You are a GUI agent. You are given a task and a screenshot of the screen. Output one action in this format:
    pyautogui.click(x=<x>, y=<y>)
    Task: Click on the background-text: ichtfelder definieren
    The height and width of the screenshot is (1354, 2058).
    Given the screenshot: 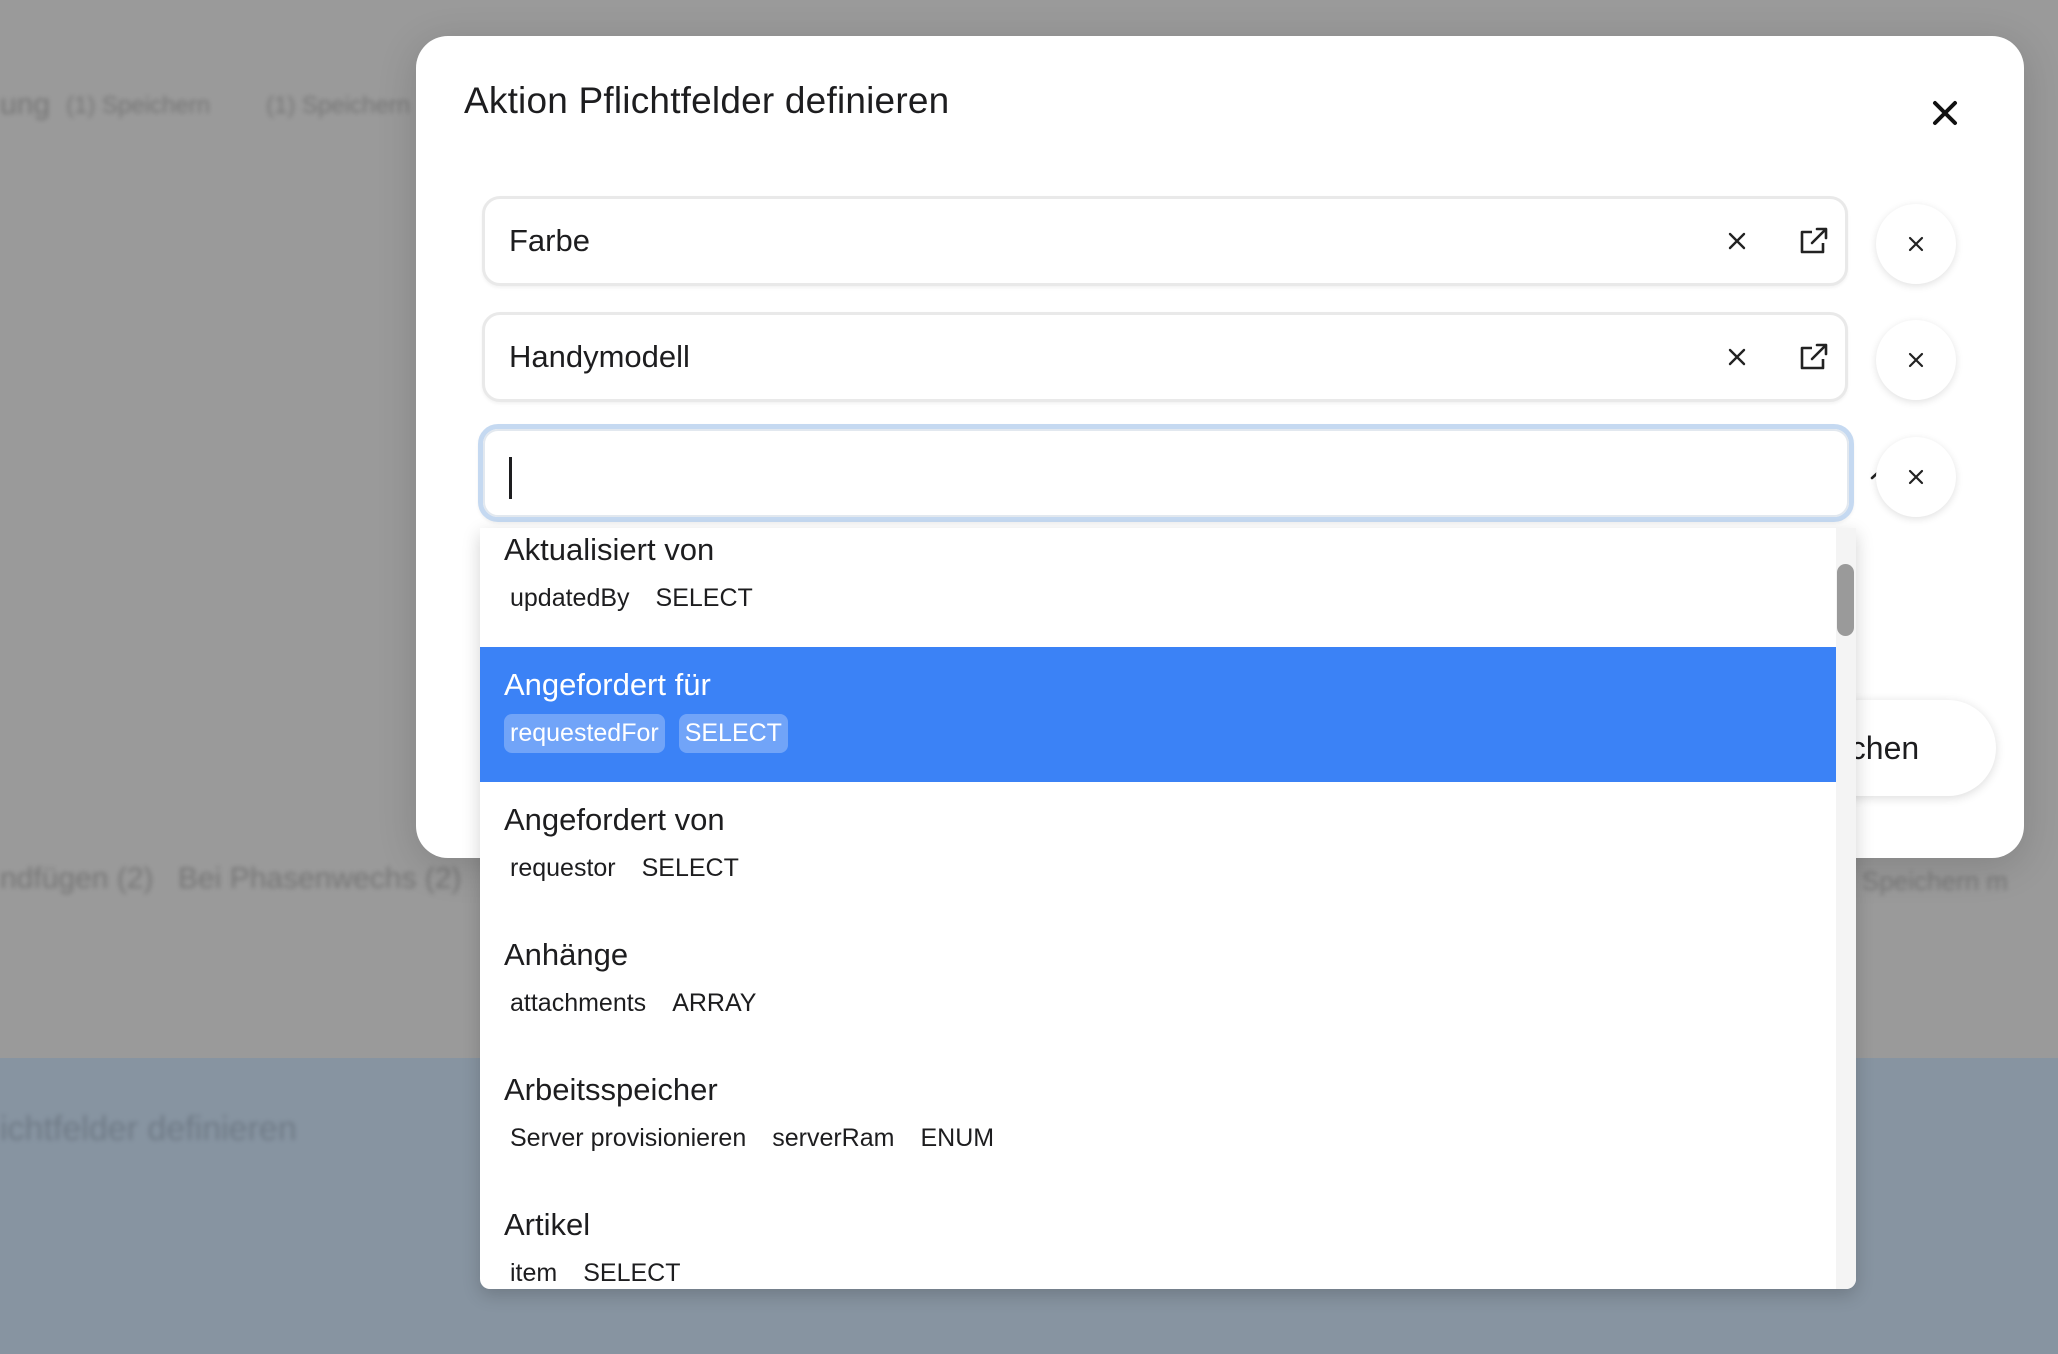 What is the action you would take?
    pyautogui.click(x=148, y=1129)
    